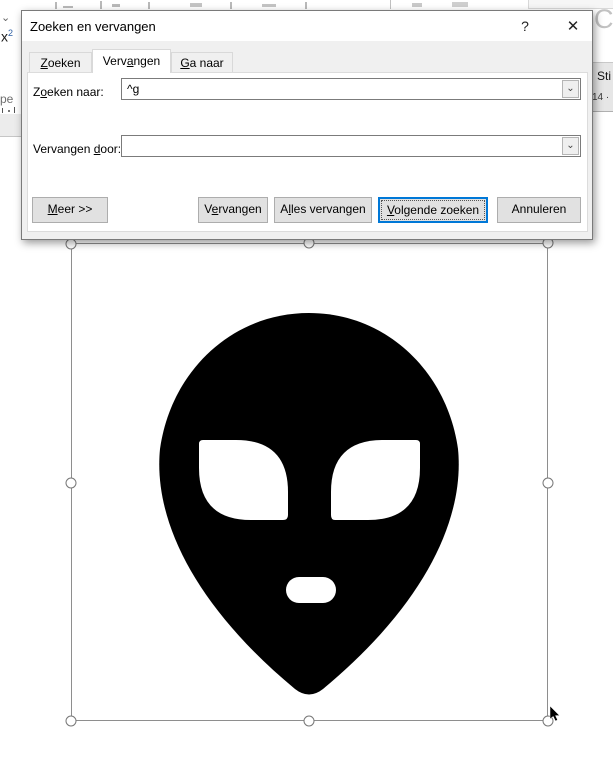 The width and height of the screenshot is (613, 757). What do you see at coordinates (93, 26) in the screenshot?
I see `dialog-title: Zoeken en vervangen` at bounding box center [93, 26].